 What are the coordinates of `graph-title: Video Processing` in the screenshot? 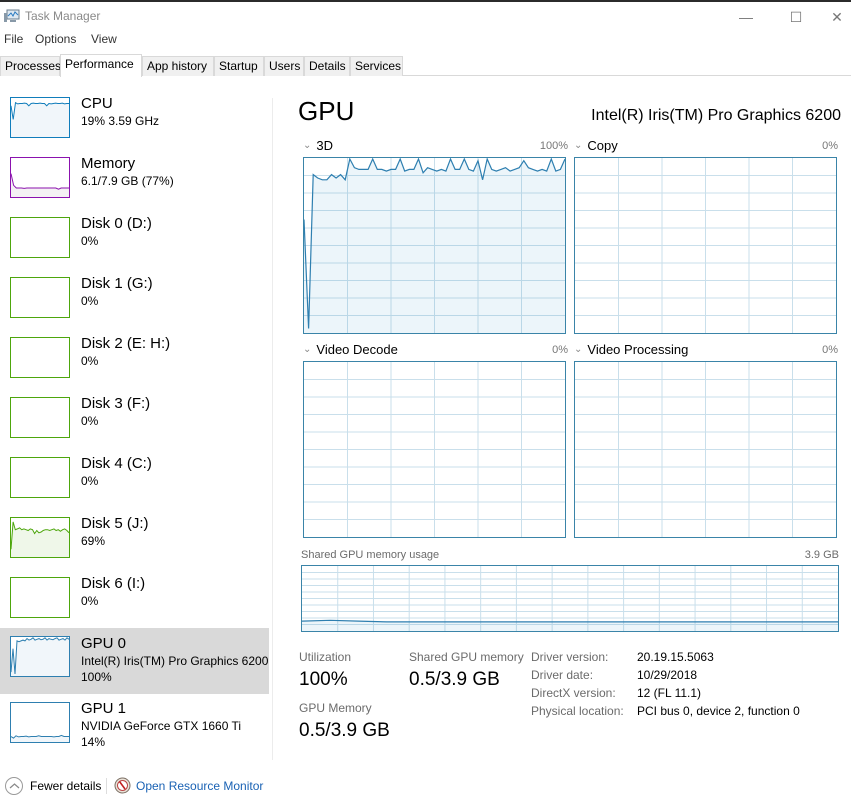 It's located at (638, 349).